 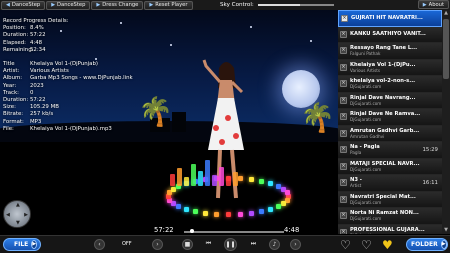 I want to click on playlist-item: × Navratri Special Mat... DjGujarati.com, so click(x=390, y=199).